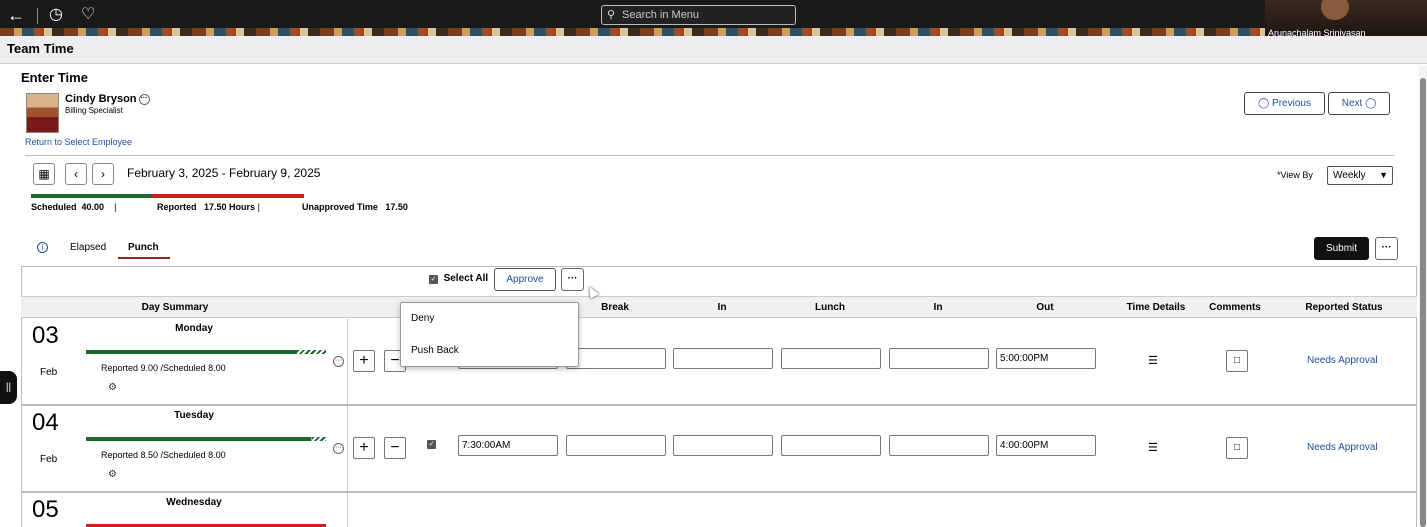  Describe the element at coordinates (42, 247) in the screenshot. I see `info-icon: i` at that location.